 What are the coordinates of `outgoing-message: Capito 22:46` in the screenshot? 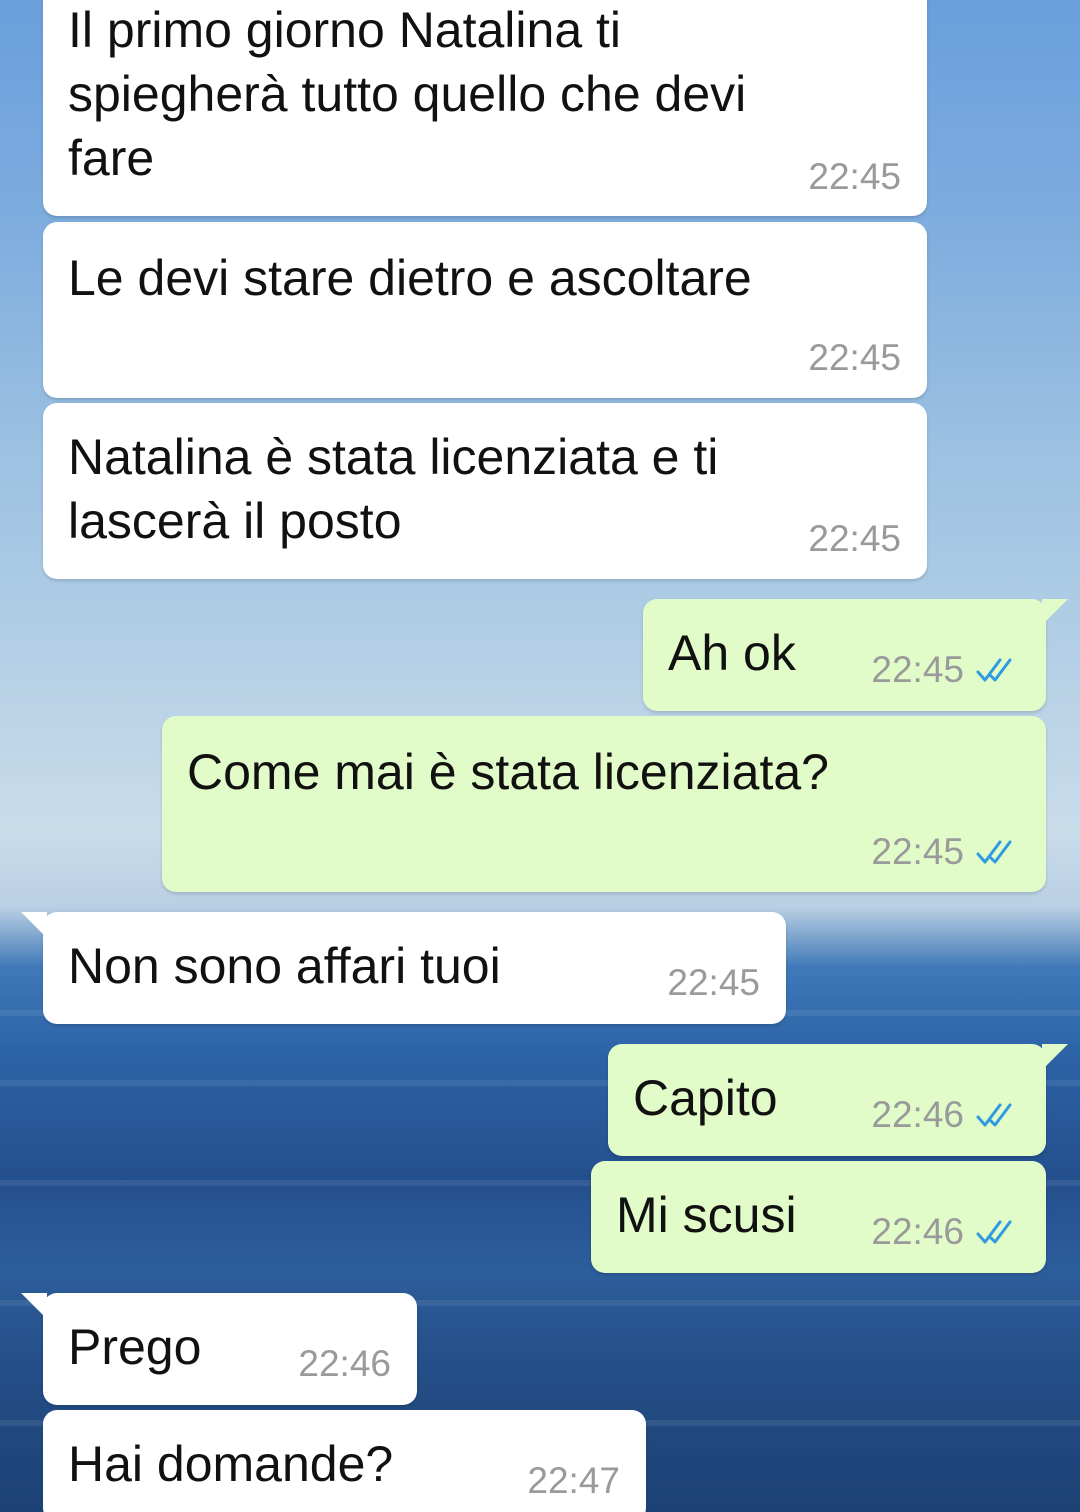 It's located at (838, 1100).